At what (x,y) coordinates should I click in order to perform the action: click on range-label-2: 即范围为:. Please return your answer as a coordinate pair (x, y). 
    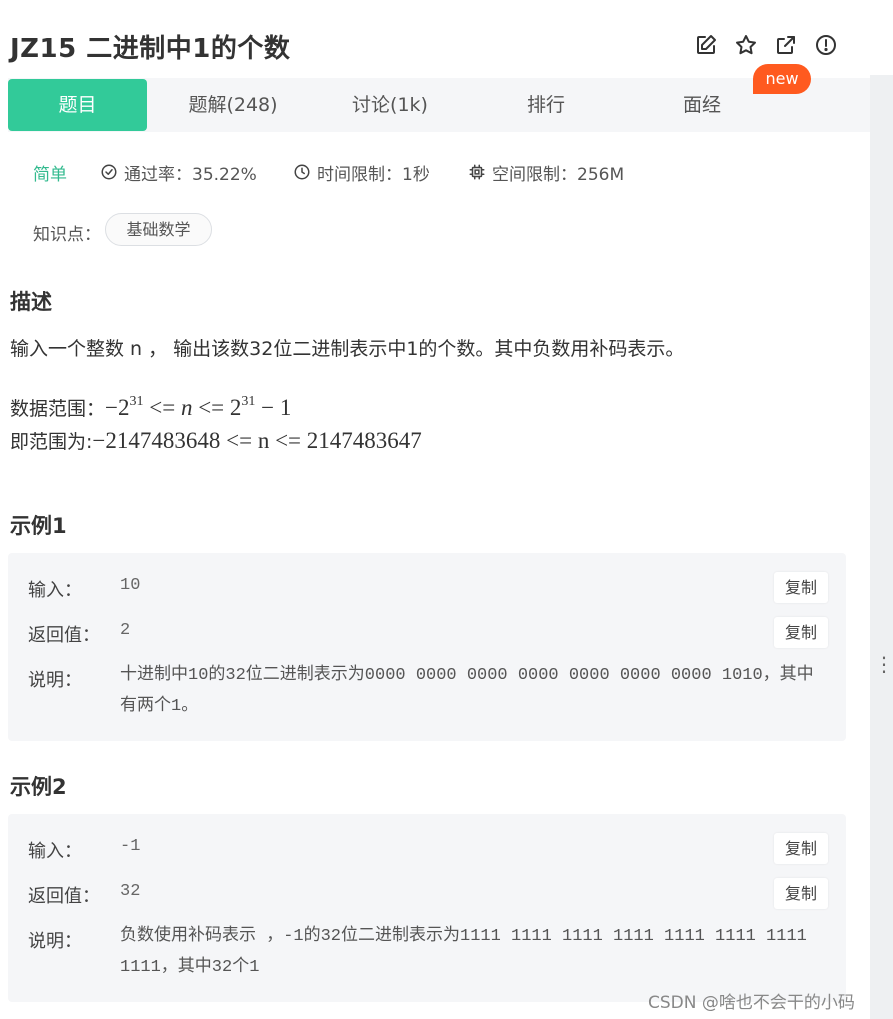
    Looking at the image, I should click on (51, 442).